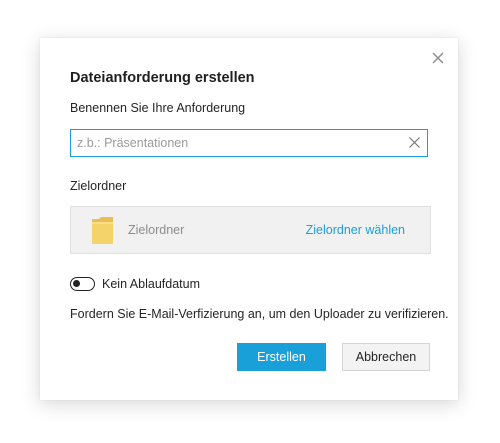 Image resolution: width=500 pixels, height=443 pixels. I want to click on clear-icon, so click(414, 142).